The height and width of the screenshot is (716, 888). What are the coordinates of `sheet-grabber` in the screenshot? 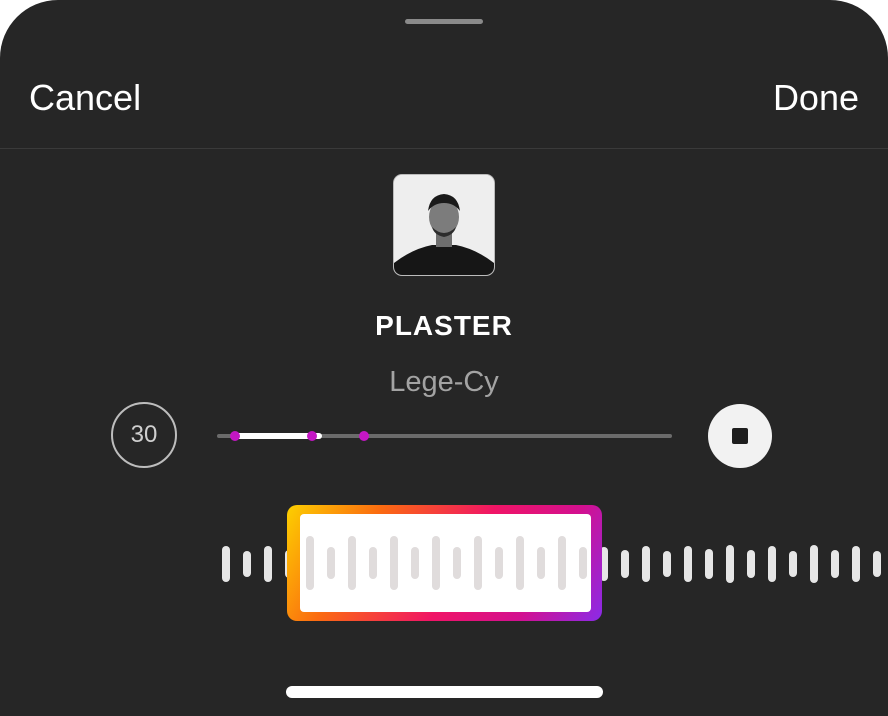 It's located at (444, 21).